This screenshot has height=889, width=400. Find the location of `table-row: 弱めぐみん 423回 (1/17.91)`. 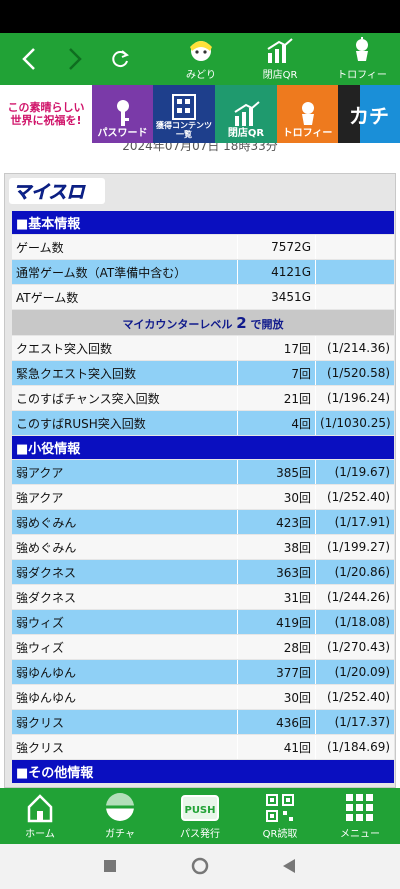

table-row: 弱めぐみん 423回 (1/17.91) is located at coordinates (203, 522).